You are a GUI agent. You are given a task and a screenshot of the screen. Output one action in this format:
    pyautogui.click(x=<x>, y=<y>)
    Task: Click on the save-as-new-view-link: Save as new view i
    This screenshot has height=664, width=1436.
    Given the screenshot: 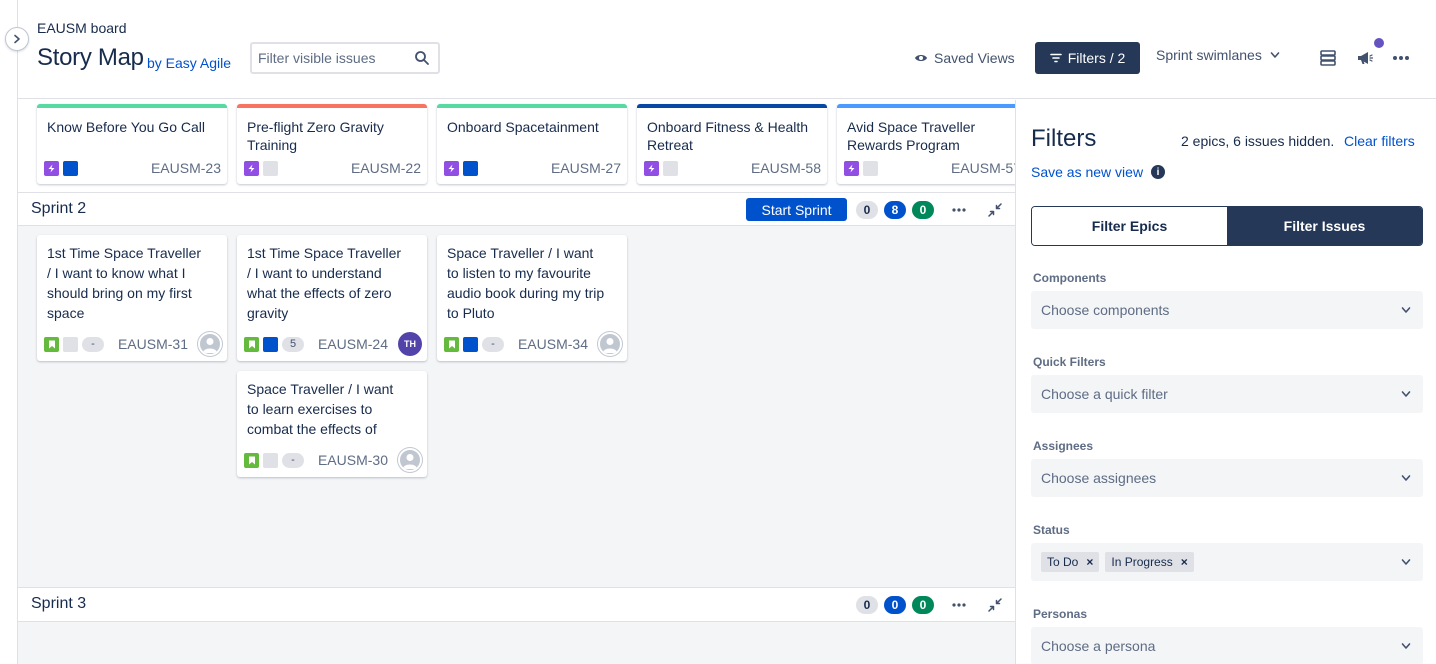 What is the action you would take?
    pyautogui.click(x=1098, y=172)
    